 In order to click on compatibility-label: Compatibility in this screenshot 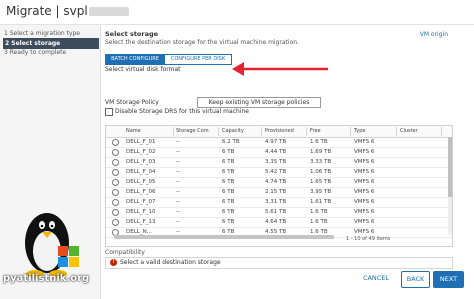, I will do `click(125, 252)`.